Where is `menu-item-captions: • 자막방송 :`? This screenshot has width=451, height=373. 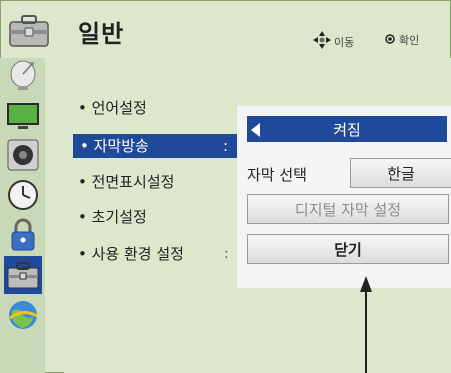
menu-item-captions: • 자막방송 : is located at coordinates (156, 146).